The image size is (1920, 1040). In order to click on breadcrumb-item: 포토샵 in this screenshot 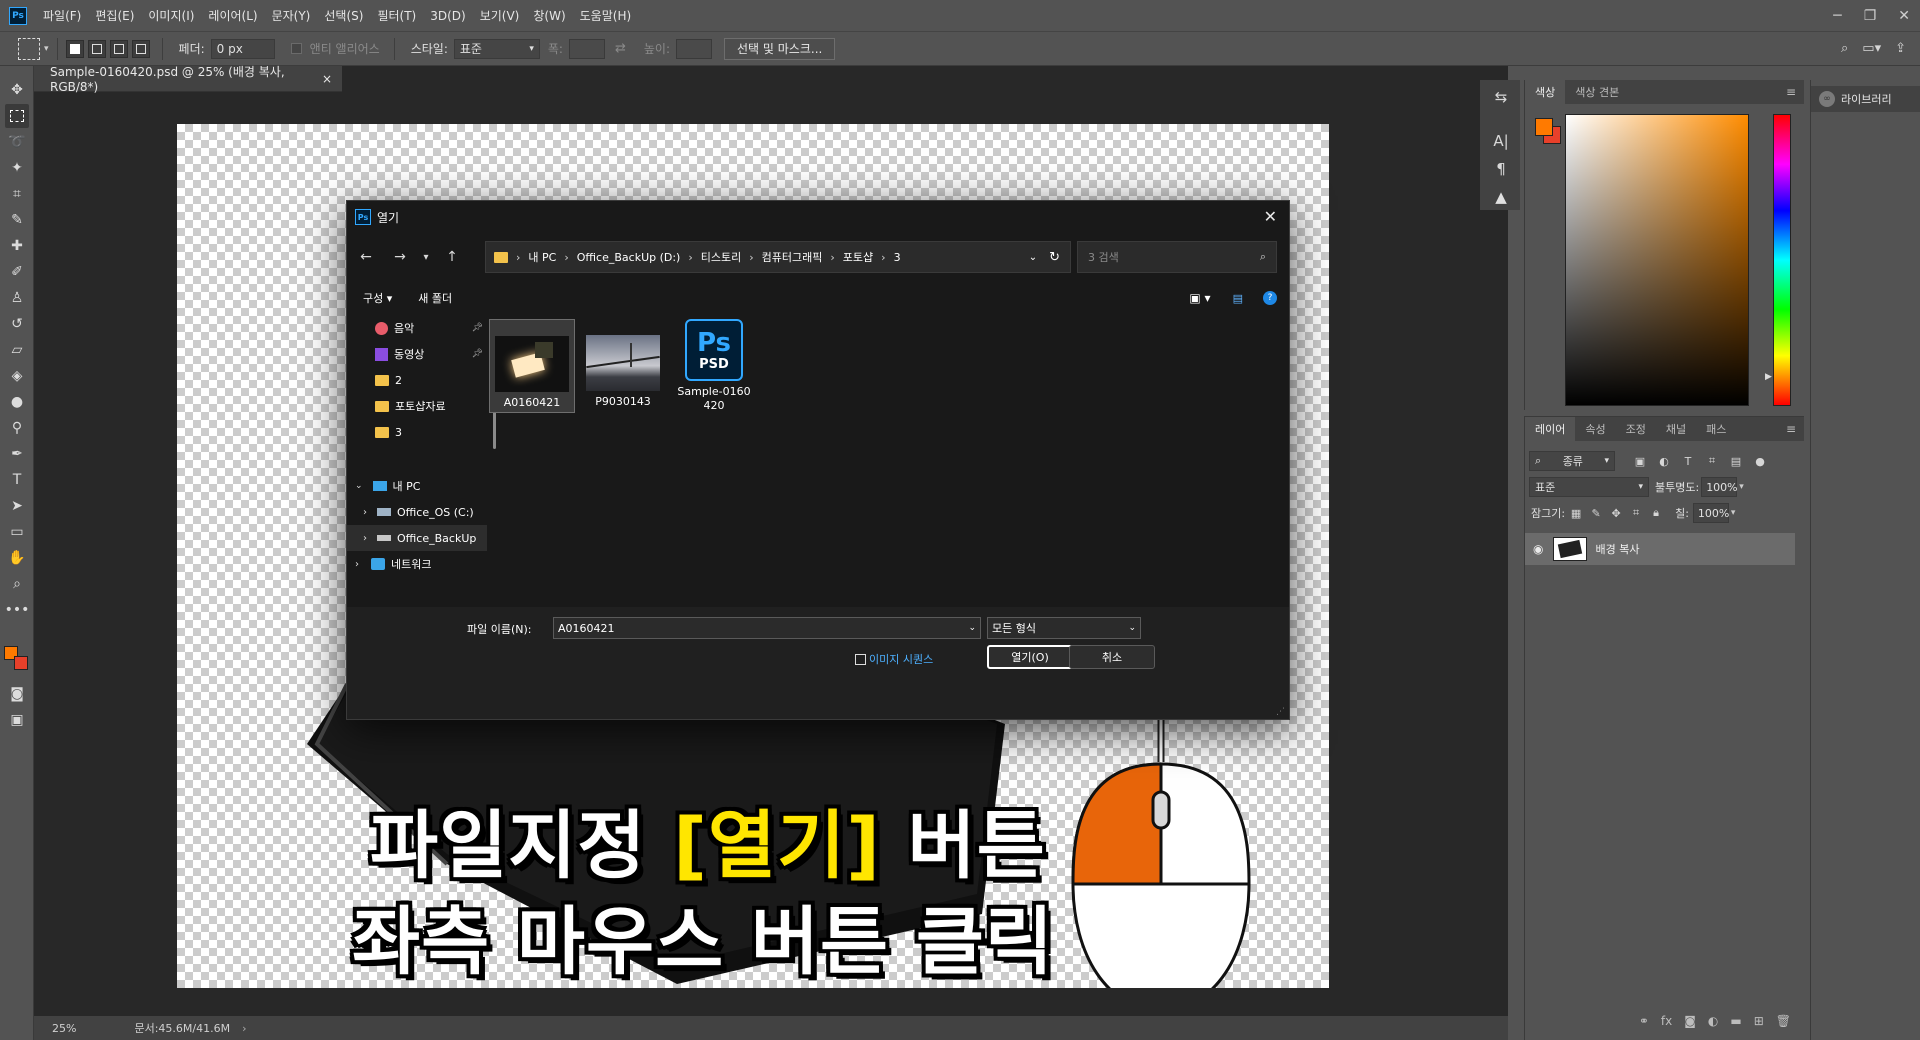, I will do `click(858, 257)`.